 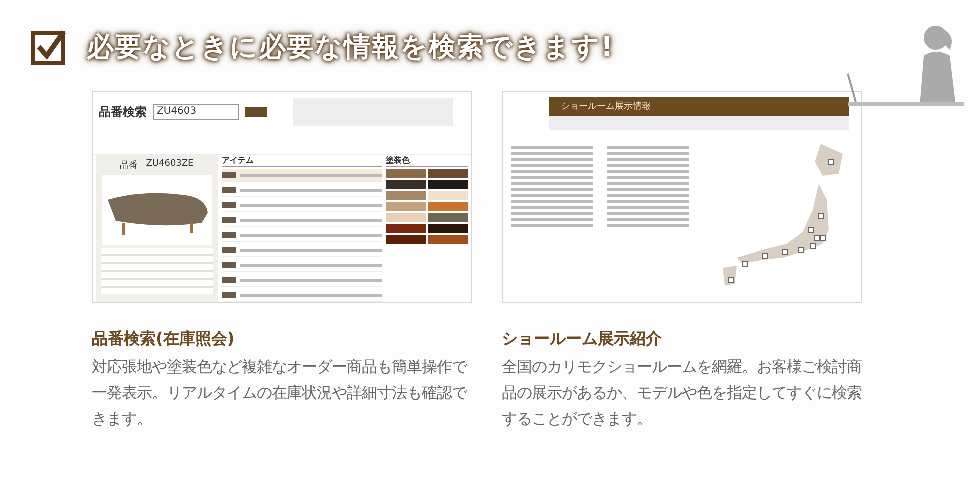 I want to click on headline: 必要なときに必要な情報を検索できます!, so click(x=350, y=47).